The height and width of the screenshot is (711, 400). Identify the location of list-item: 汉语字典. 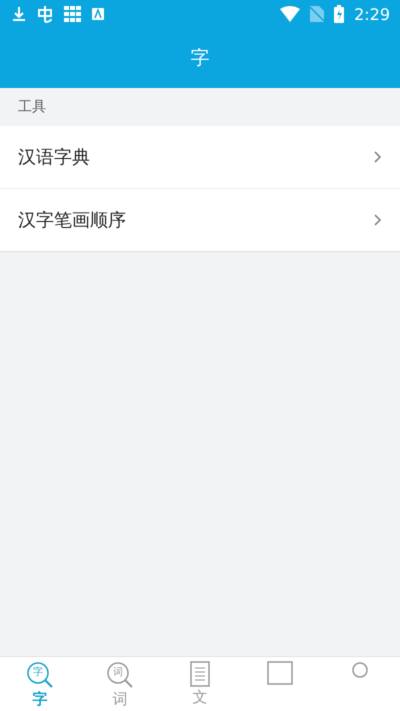
(200, 157).